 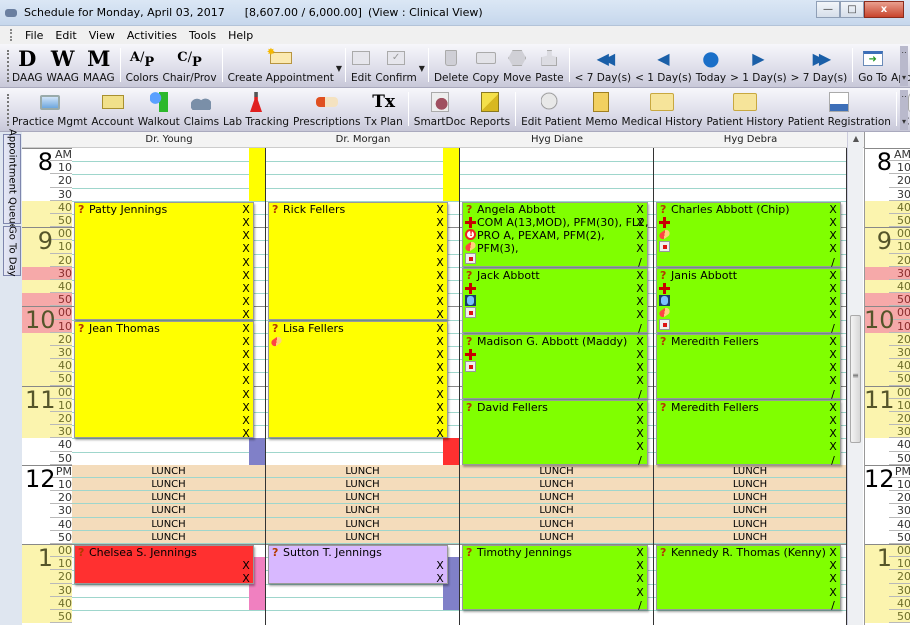 I want to click on create-appointment-button: ✸ Create Appointment, so click(x=281, y=65).